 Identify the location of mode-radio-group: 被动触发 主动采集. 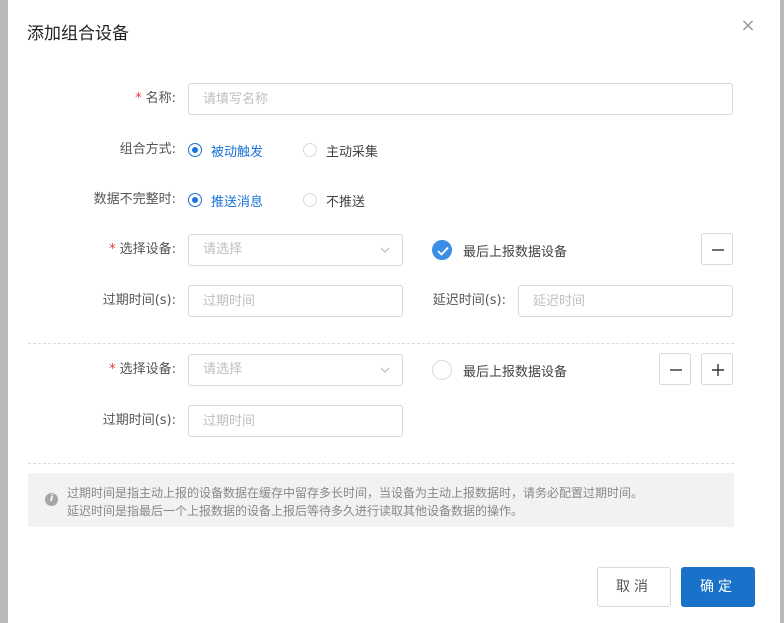
(298, 150).